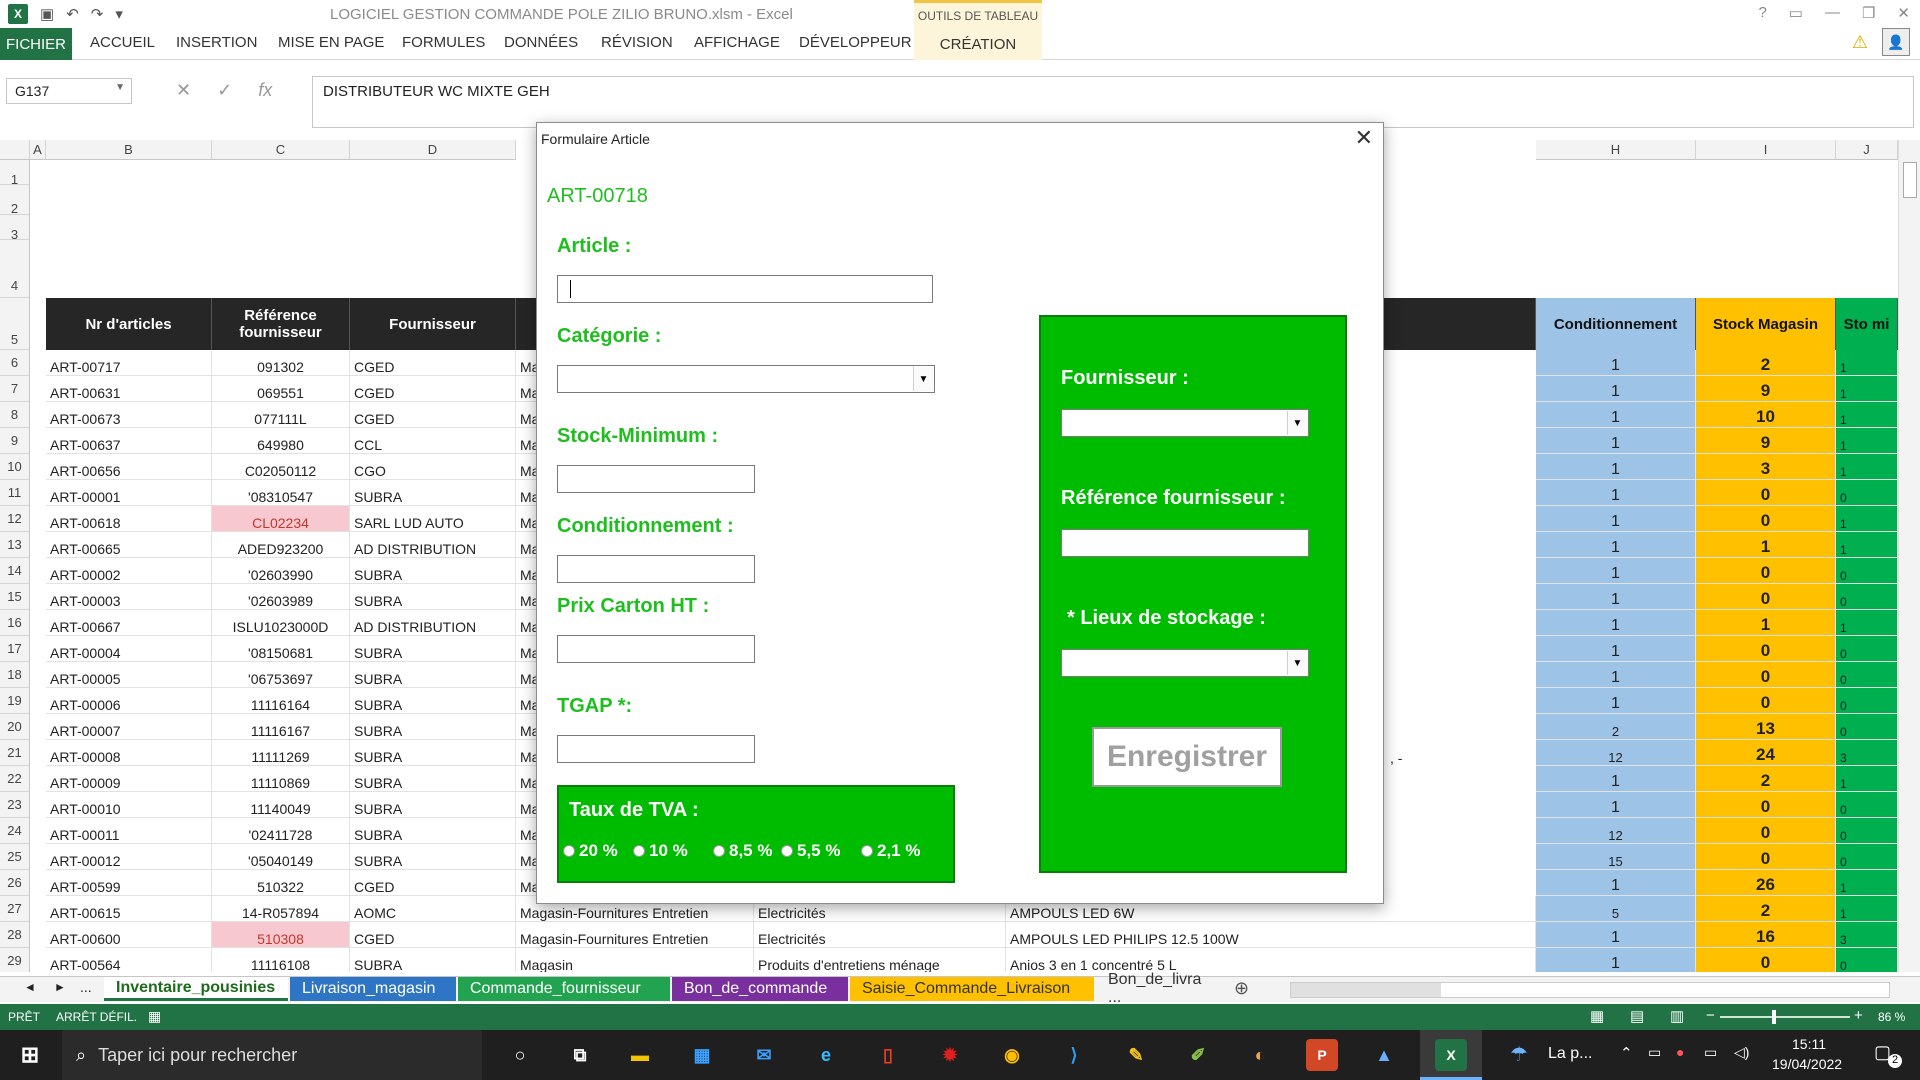 Image resolution: width=1920 pixels, height=1080 pixels. What do you see at coordinates (1710, 1015) in the screenshot?
I see `zoom-out-icon: −` at bounding box center [1710, 1015].